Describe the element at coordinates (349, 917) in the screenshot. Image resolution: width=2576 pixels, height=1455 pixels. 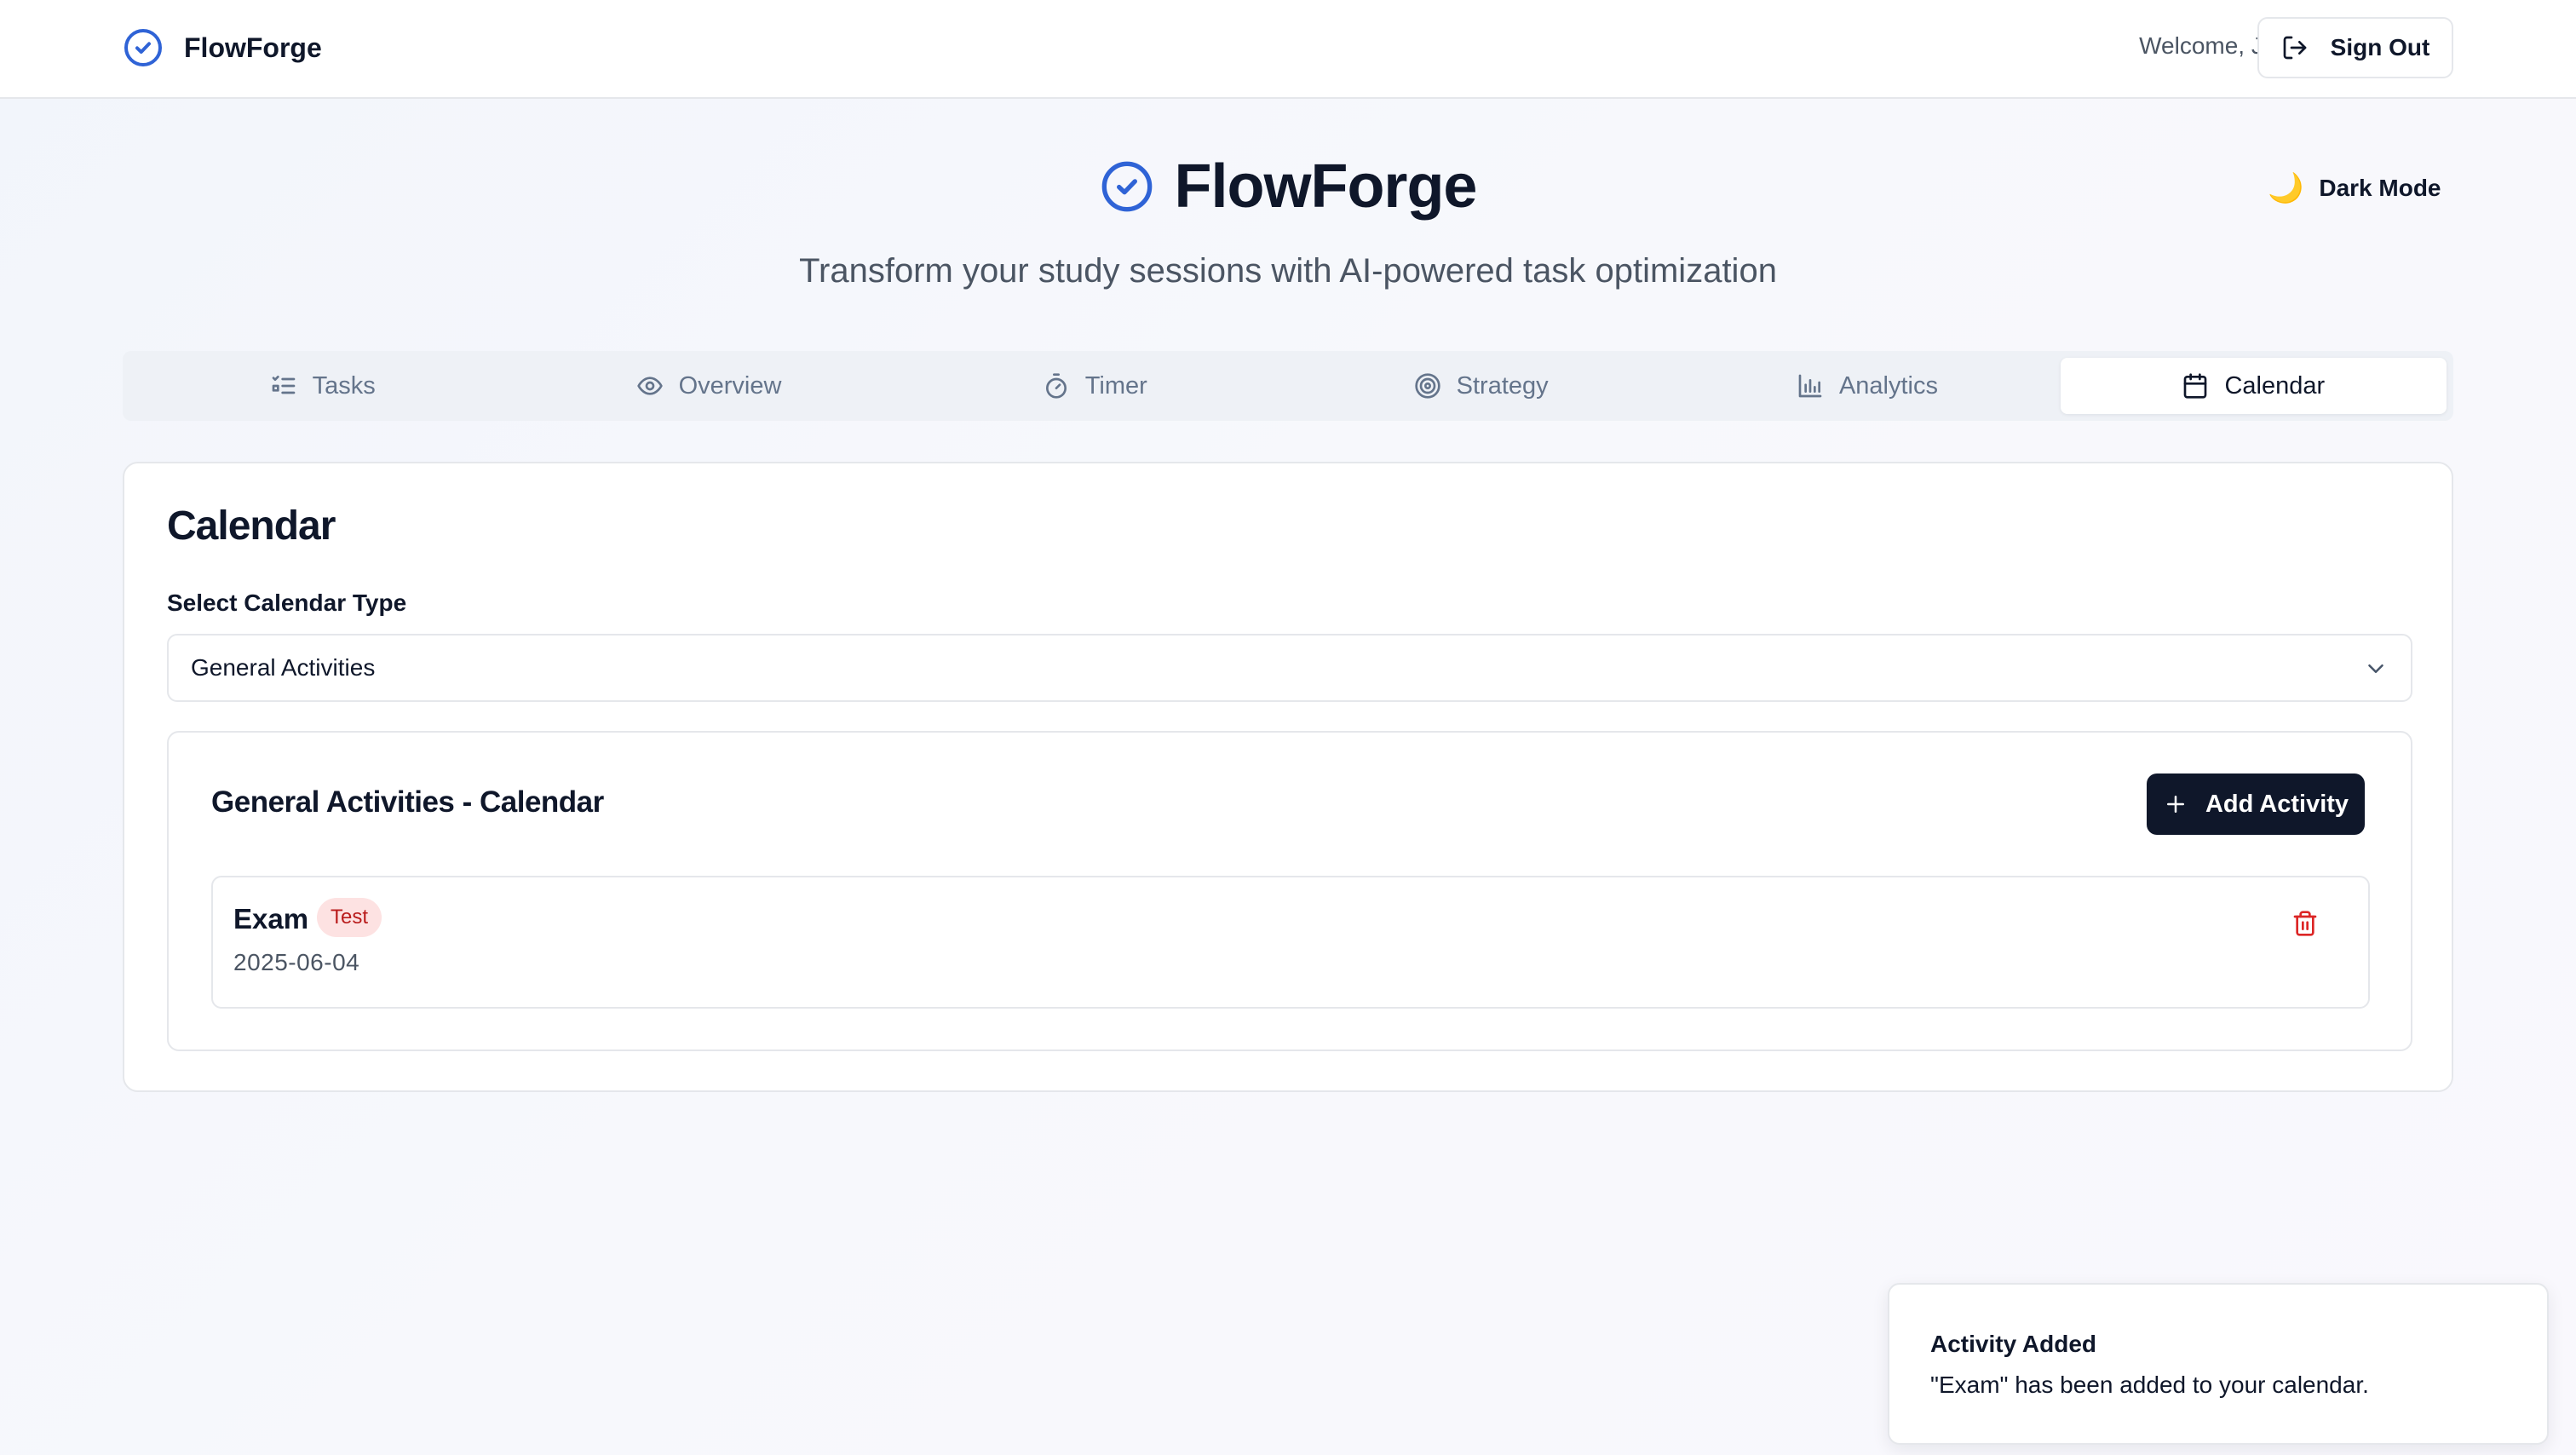
I see `activity-tag-badge: Test` at that location.